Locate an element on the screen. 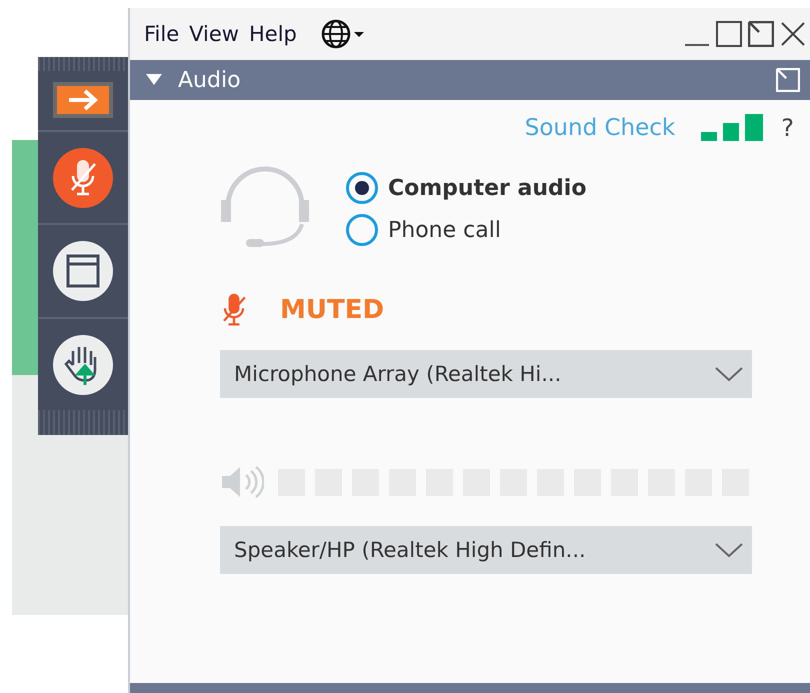 The width and height of the screenshot is (810, 693). menu-item: File is located at coordinates (162, 34).